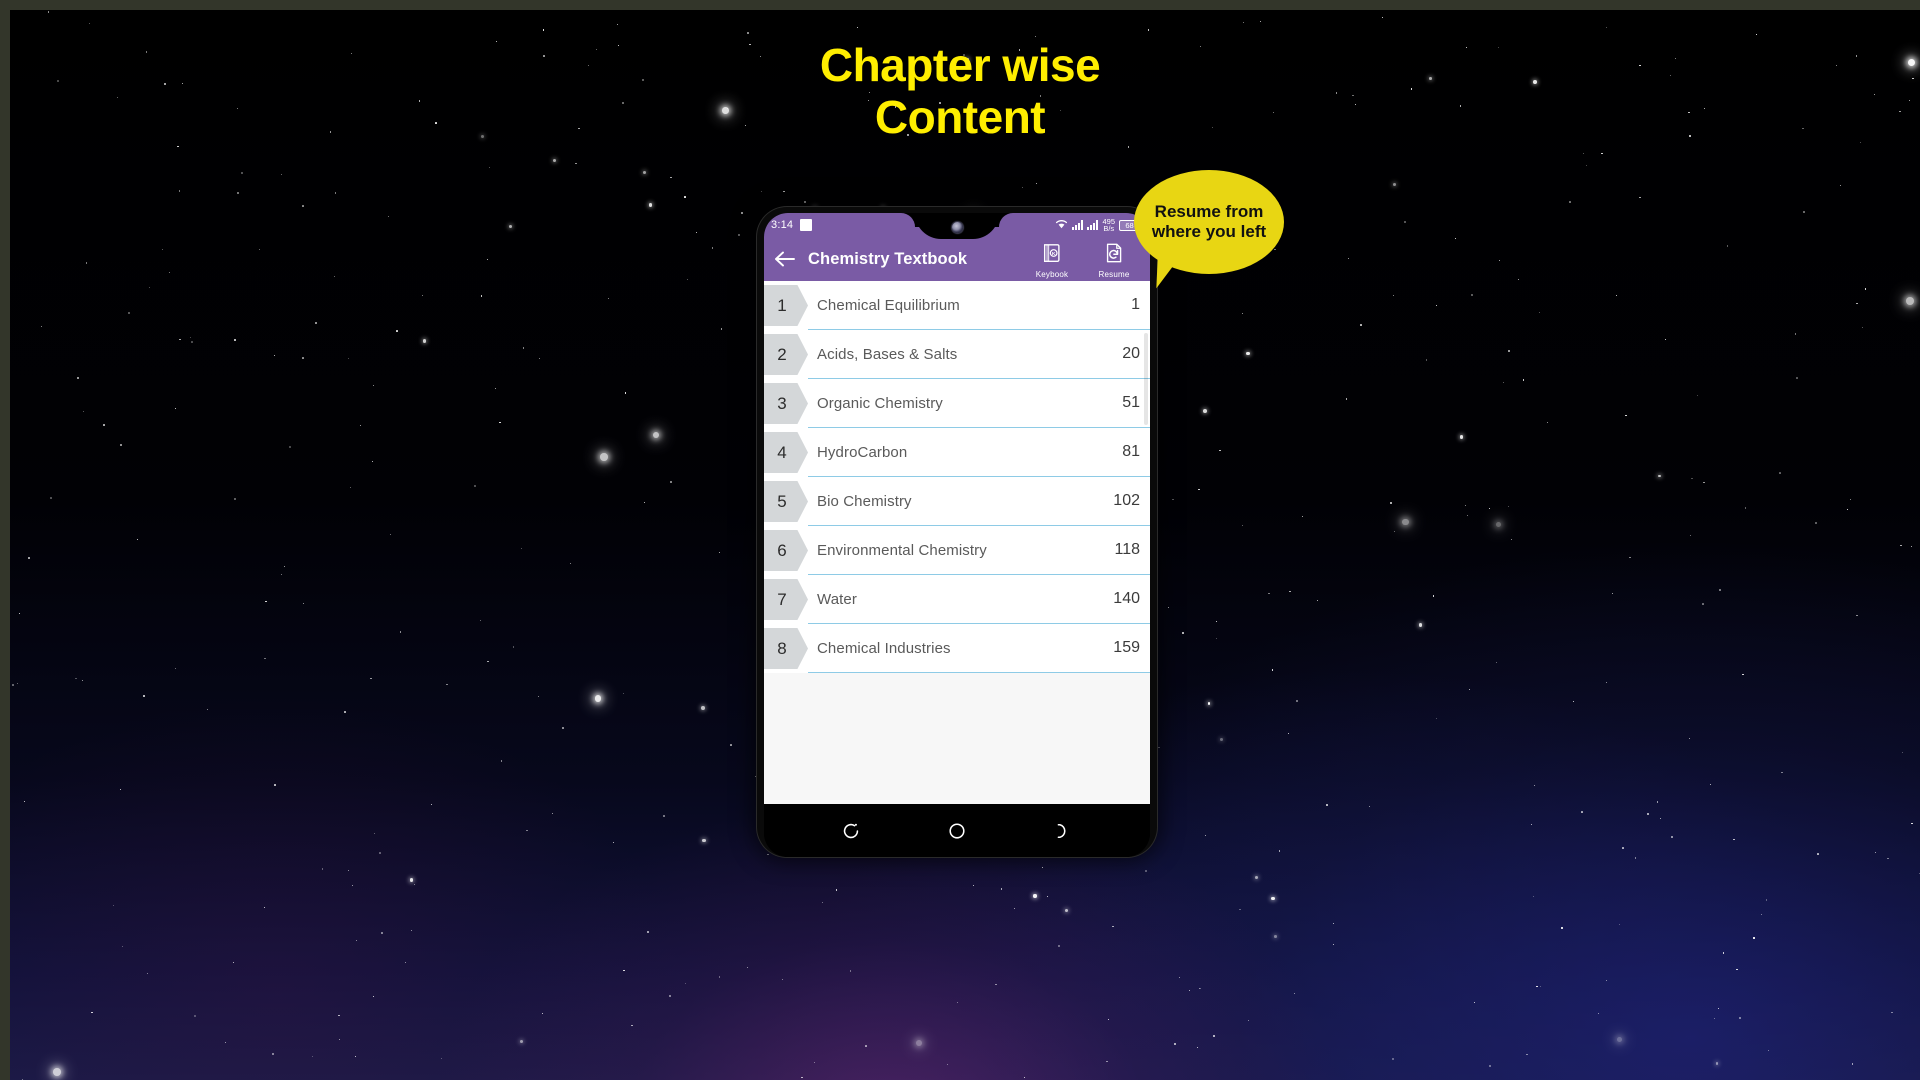  I want to click on keybook-button: K Keybook, so click(1052, 259).